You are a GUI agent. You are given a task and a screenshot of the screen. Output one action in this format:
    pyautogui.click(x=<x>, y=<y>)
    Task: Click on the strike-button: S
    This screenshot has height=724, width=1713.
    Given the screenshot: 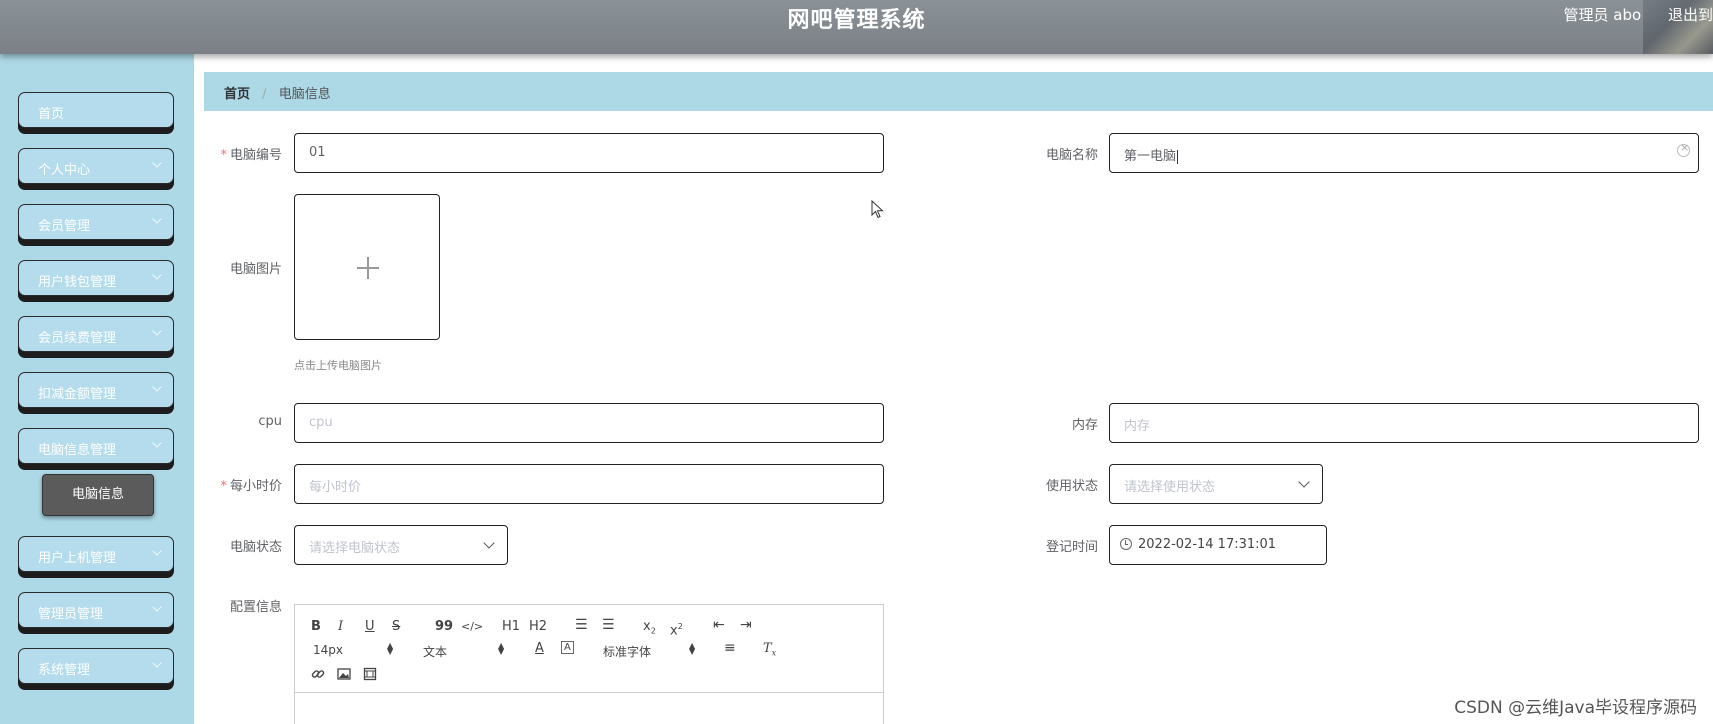 What is the action you would take?
    pyautogui.click(x=396, y=627)
    